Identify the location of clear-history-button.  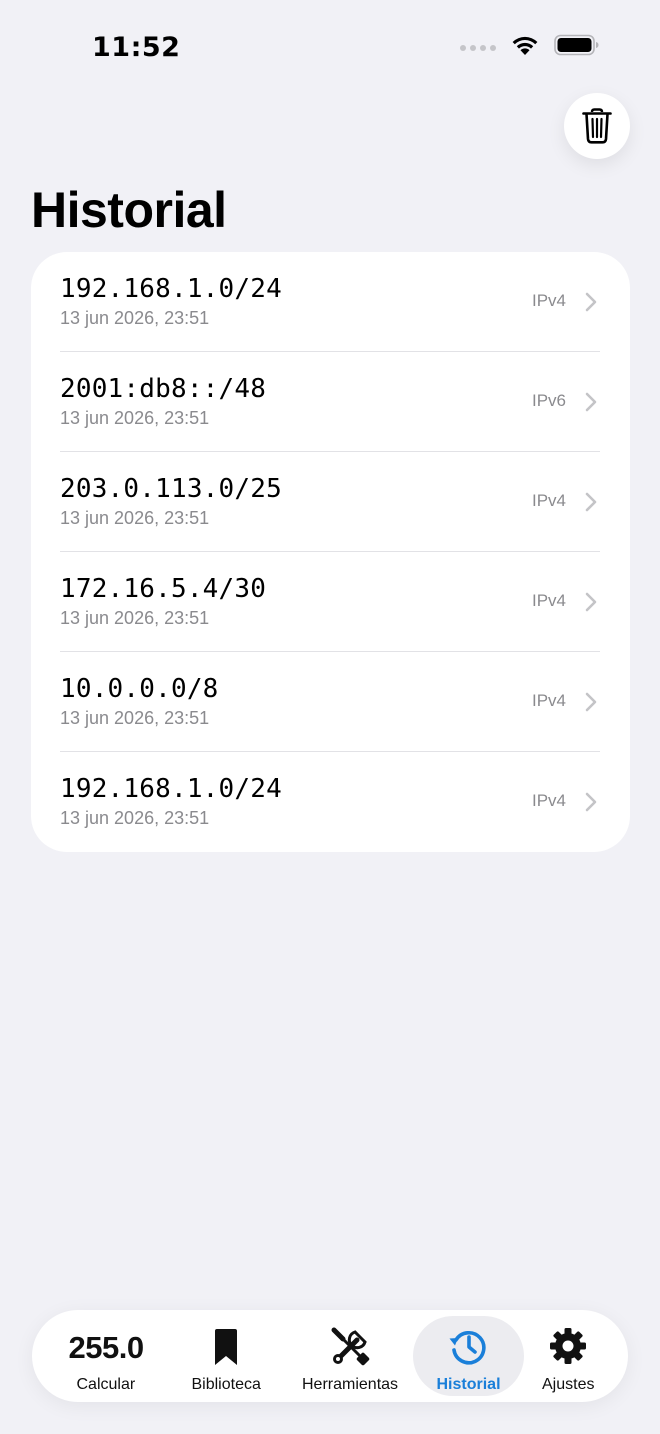
(597, 126).